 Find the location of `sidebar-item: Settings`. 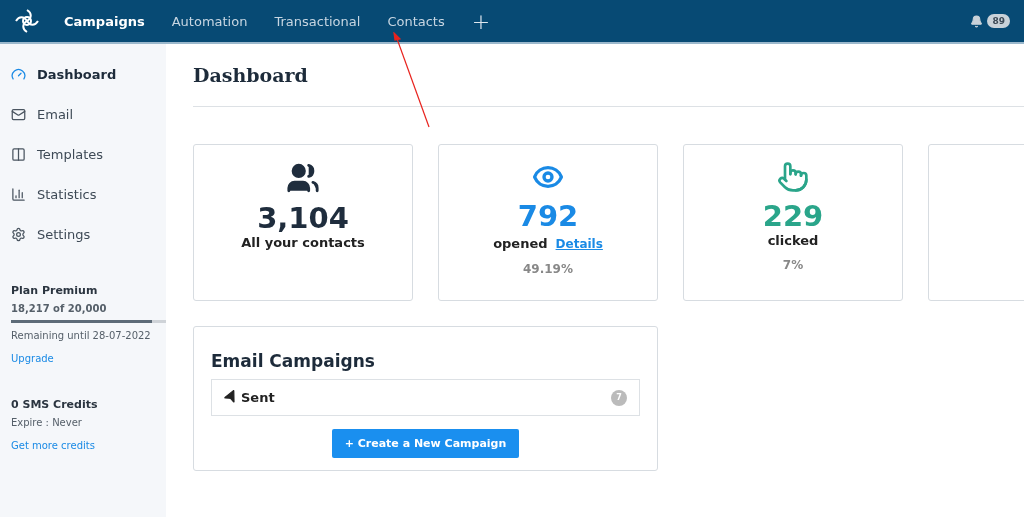

sidebar-item: Settings is located at coordinates (88, 234).